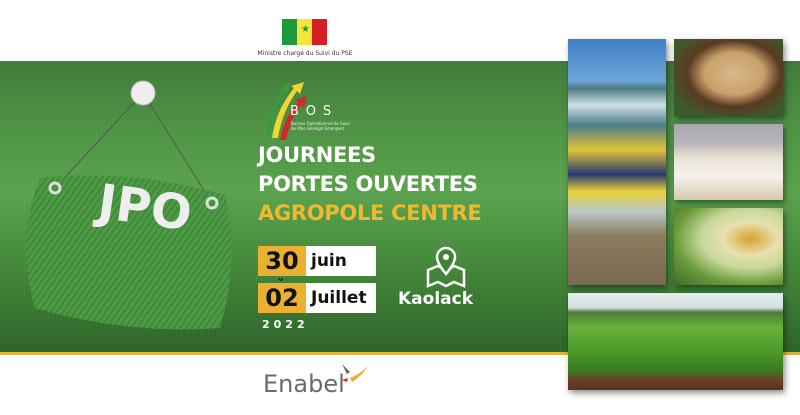  Describe the element at coordinates (282, 298) in the screenshot. I see `end-day: 02` at that location.